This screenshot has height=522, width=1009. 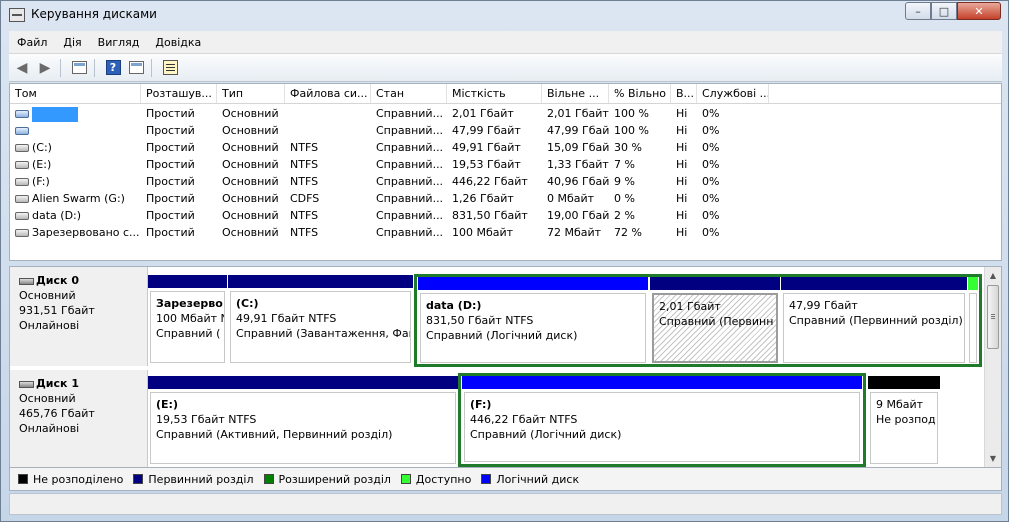 What do you see at coordinates (490, 181) in the screenshot?
I see `capacity-cell: 446,22 Гбайт` at bounding box center [490, 181].